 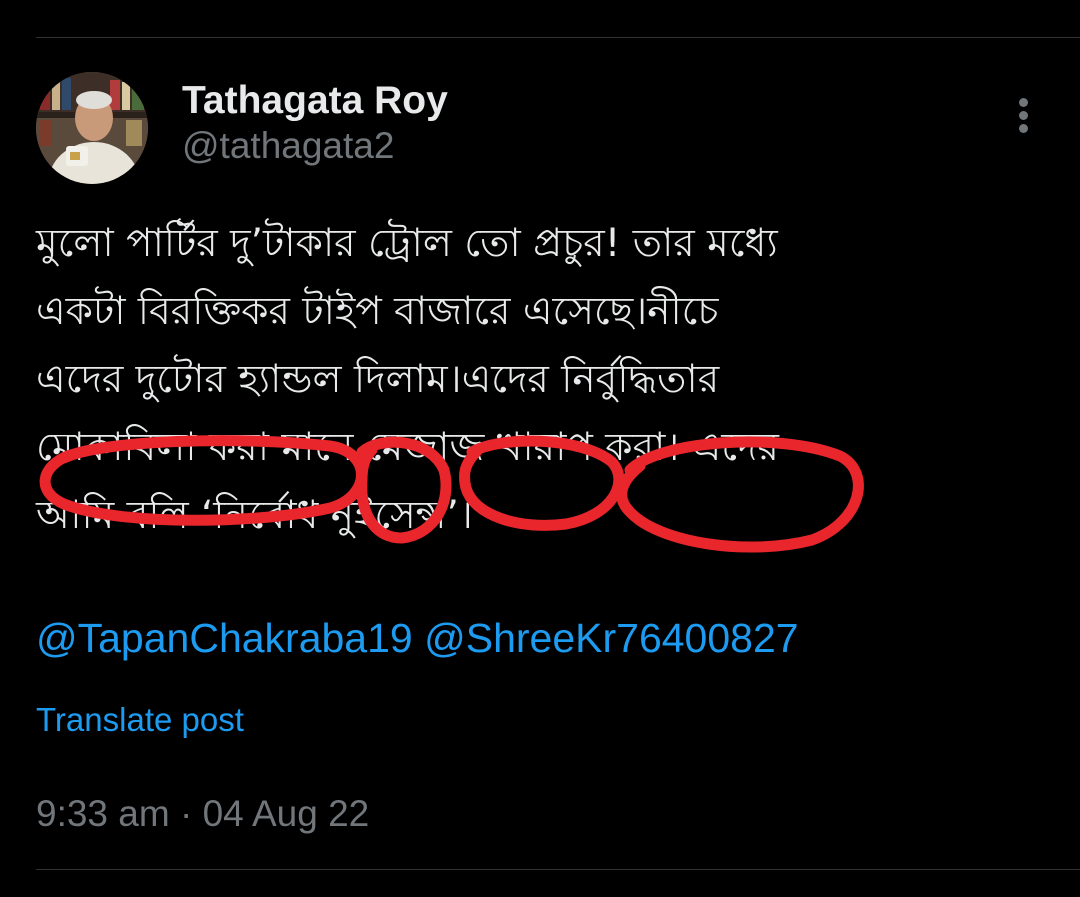 I want to click on avatar-photo, so click(x=92, y=128).